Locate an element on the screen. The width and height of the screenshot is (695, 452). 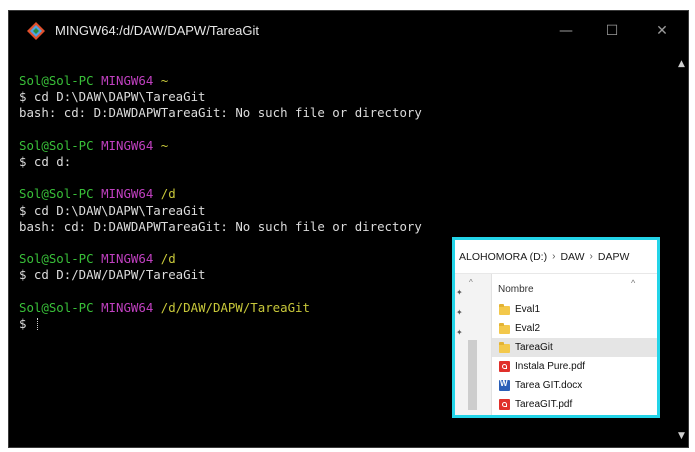
close-icon: ✕ is located at coordinates (662, 31).